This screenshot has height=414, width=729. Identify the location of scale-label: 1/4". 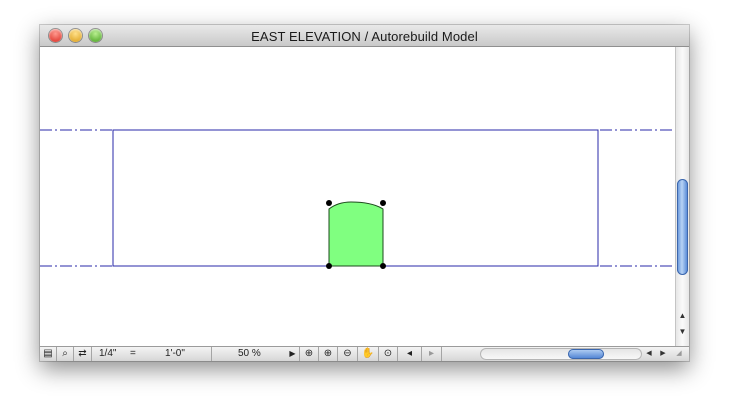
(108, 353).